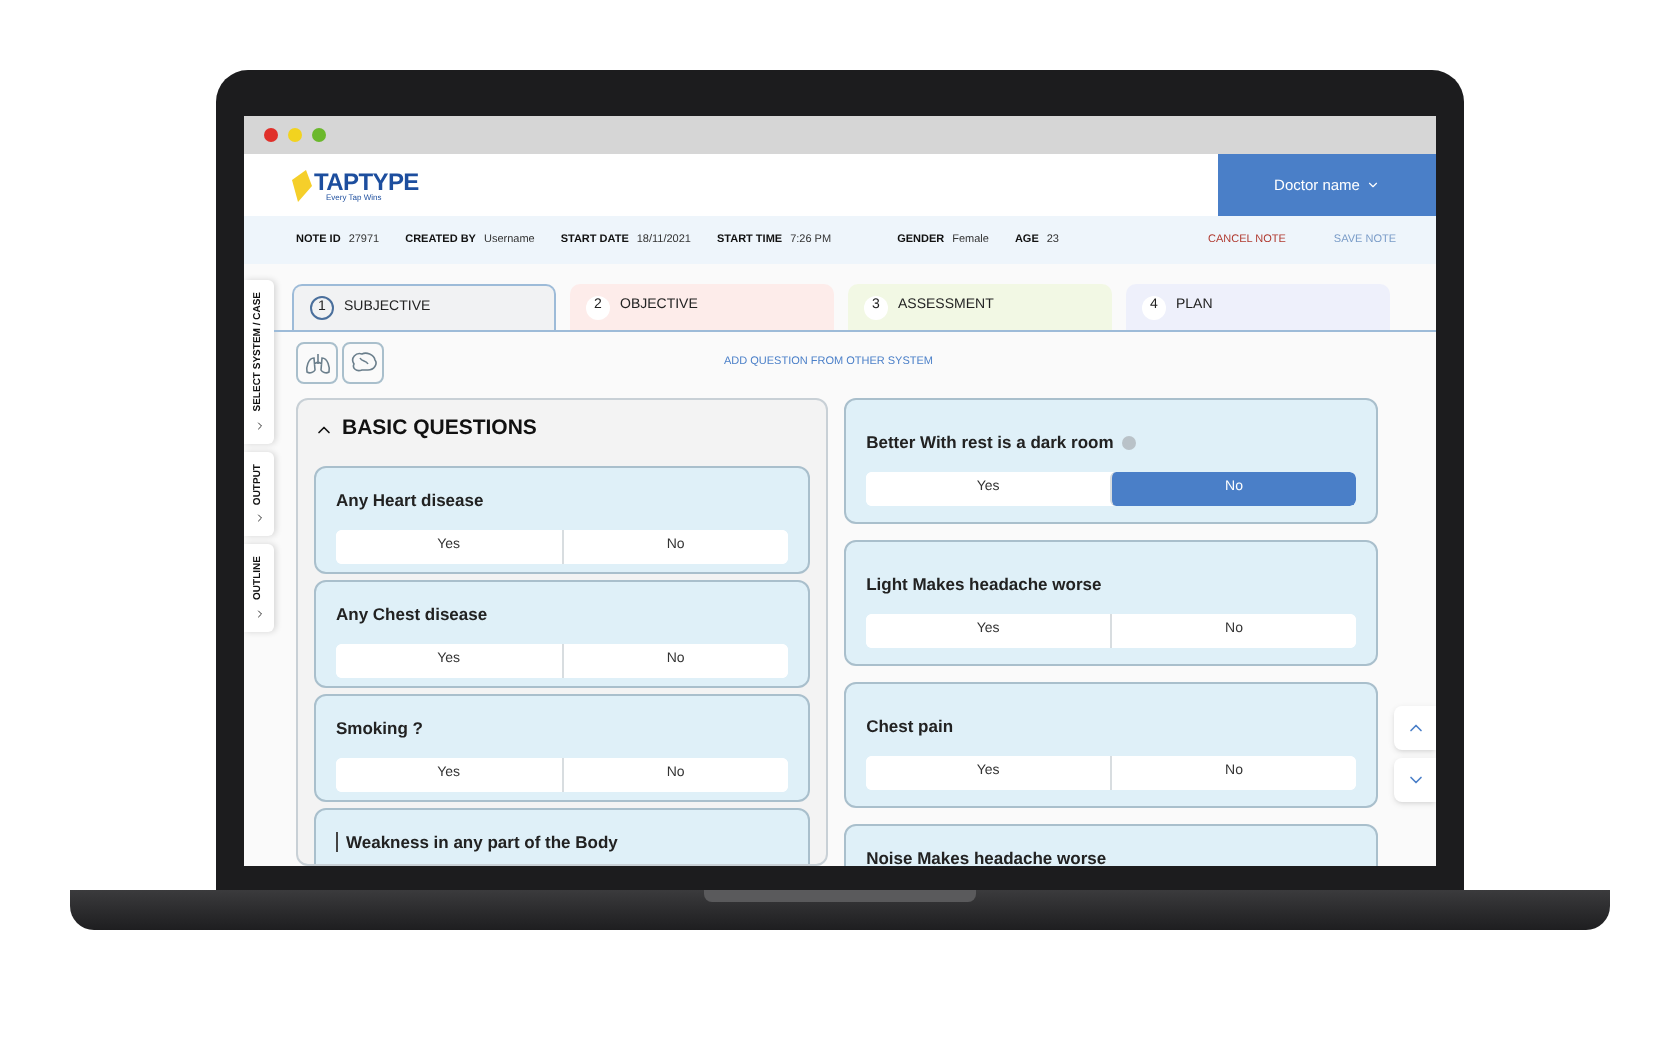 This screenshot has height=1040, width=1680. Describe the element at coordinates (412, 615) in the screenshot. I see `question-text: Any Chest disease` at that location.